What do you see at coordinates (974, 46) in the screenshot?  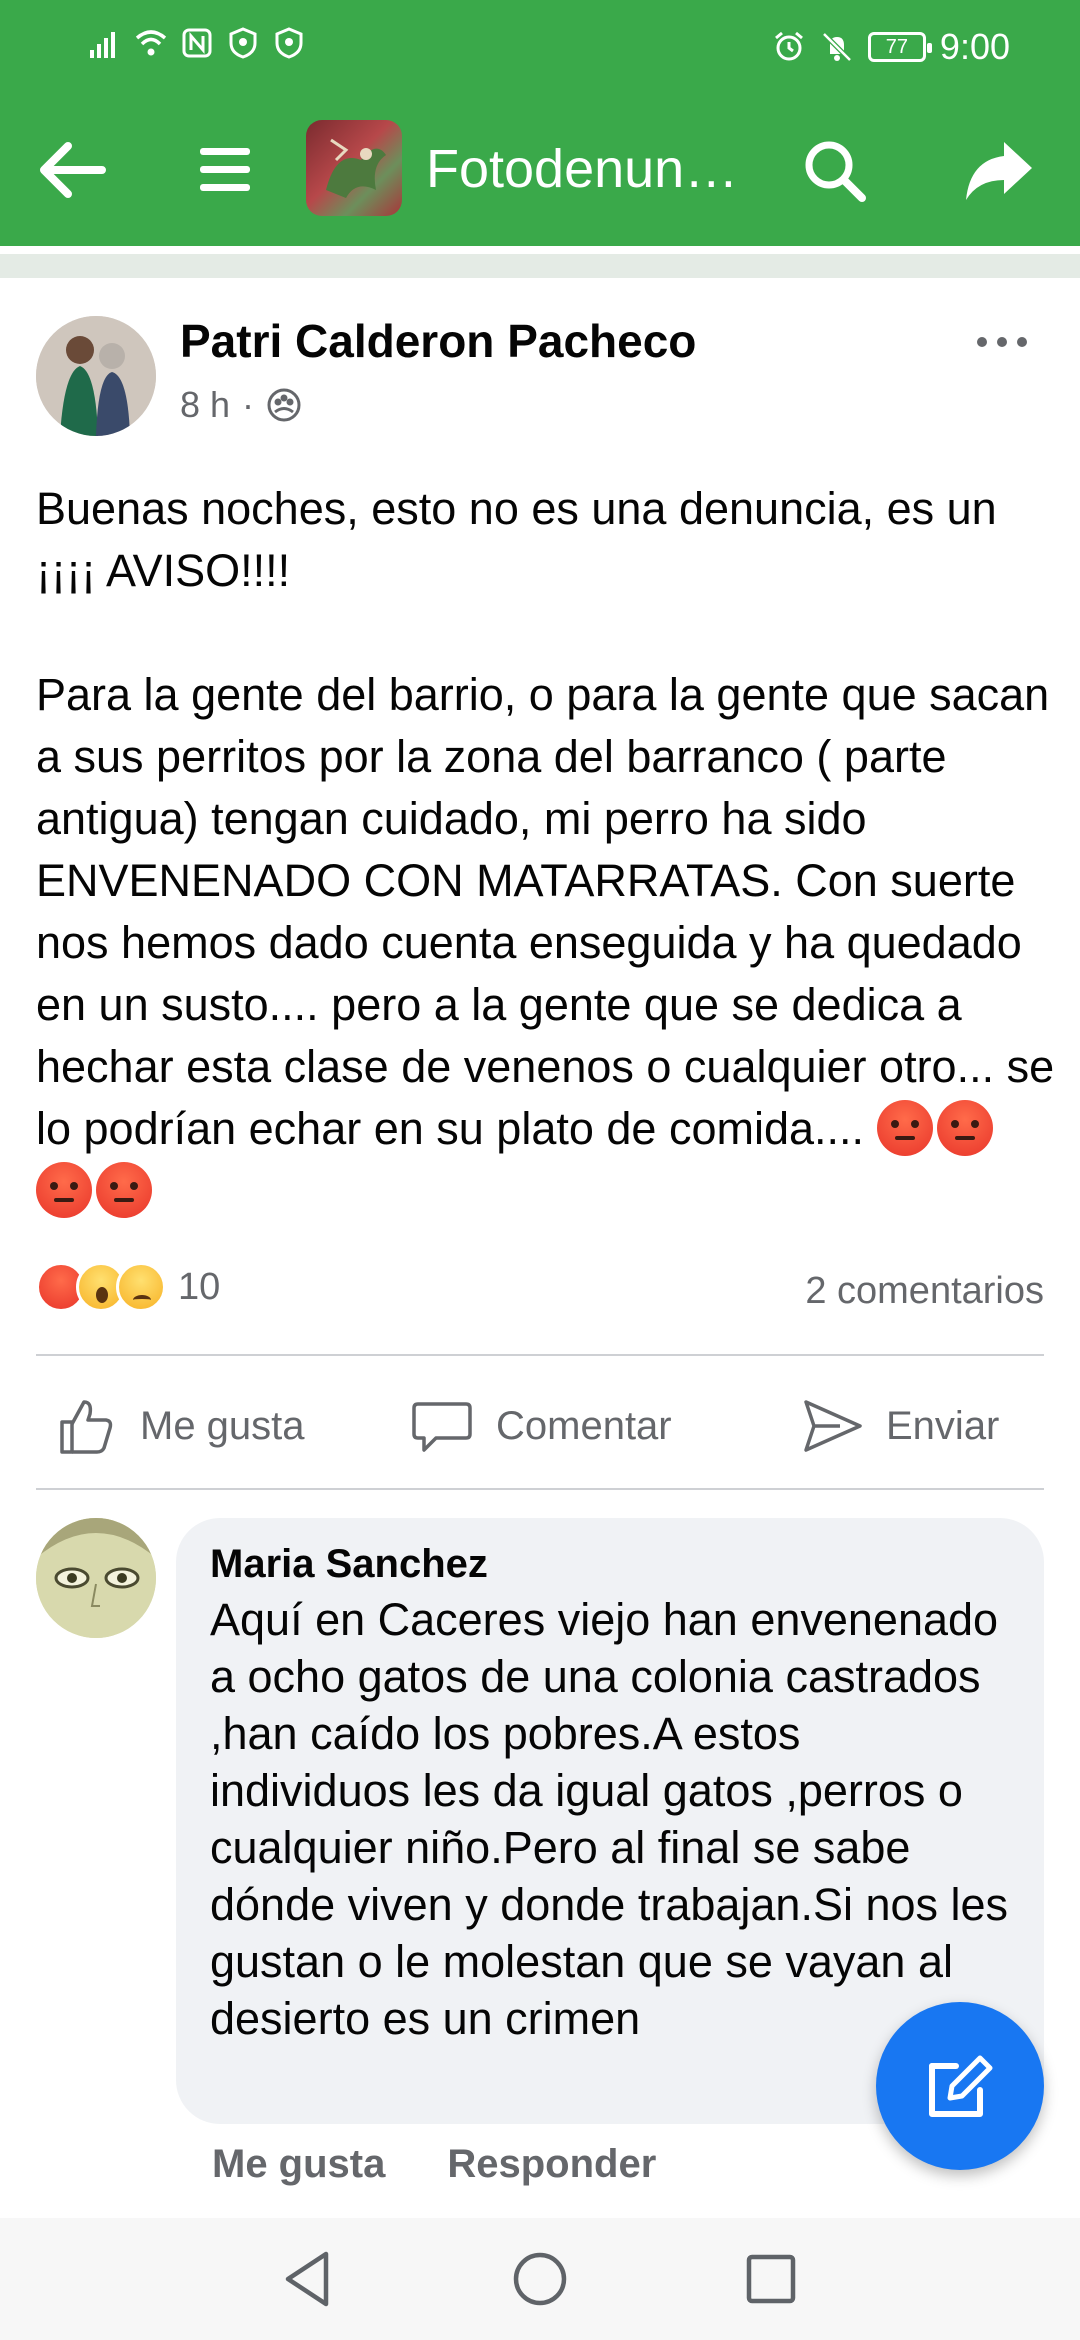 I see `clock: 9:00` at bounding box center [974, 46].